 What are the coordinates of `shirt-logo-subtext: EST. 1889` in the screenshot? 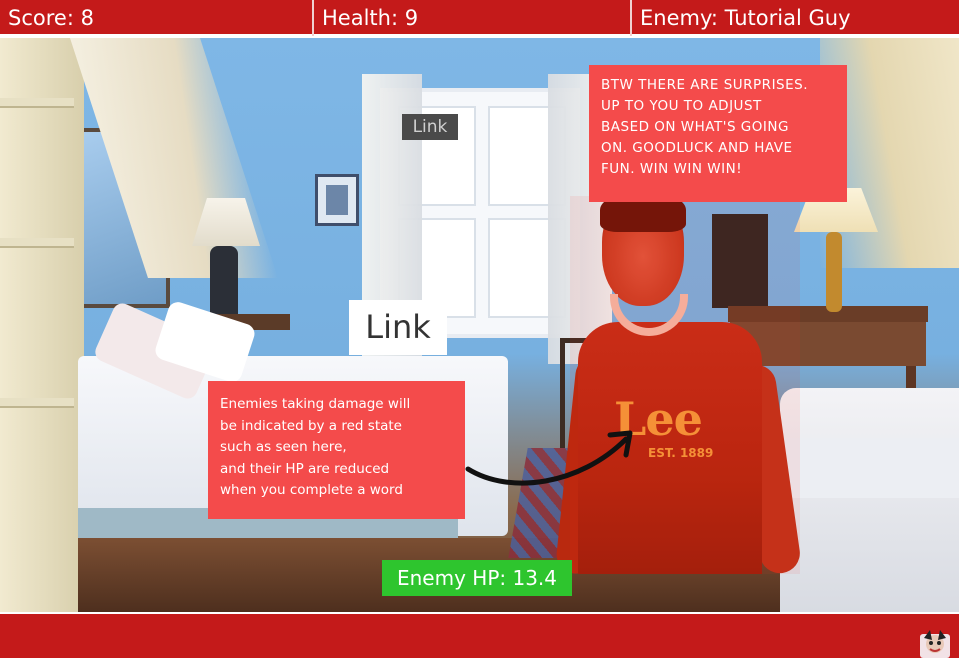 It's located at (681, 453).